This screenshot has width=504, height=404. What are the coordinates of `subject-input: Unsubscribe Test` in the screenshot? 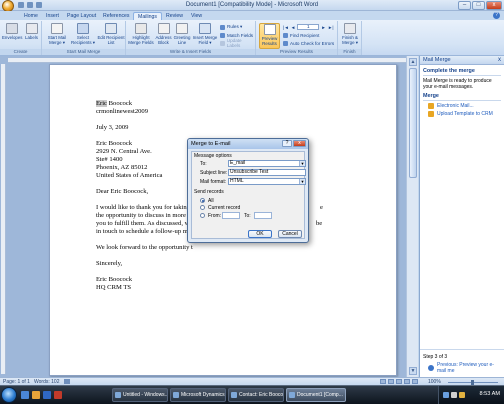 It's located at (267, 172).